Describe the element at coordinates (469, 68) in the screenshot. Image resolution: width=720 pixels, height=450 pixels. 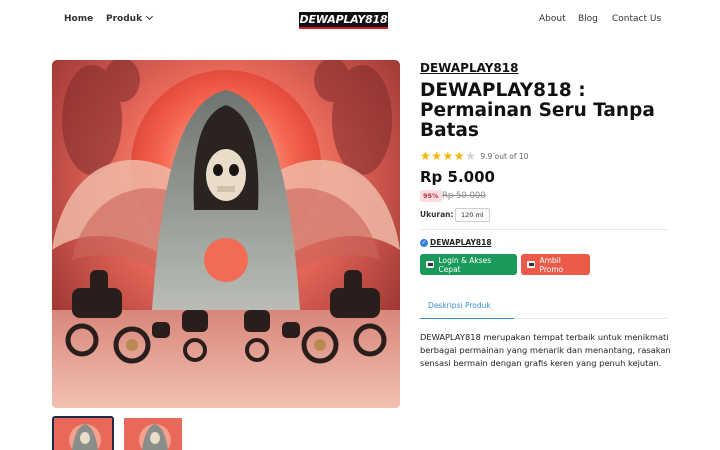
I see `product-brand-link: DEWAPLAY818` at that location.